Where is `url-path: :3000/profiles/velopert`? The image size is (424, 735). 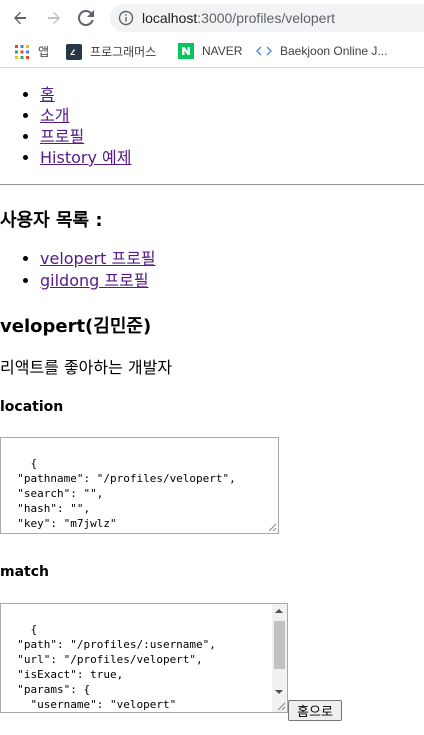 url-path: :3000/profiles/velopert is located at coordinates (266, 18).